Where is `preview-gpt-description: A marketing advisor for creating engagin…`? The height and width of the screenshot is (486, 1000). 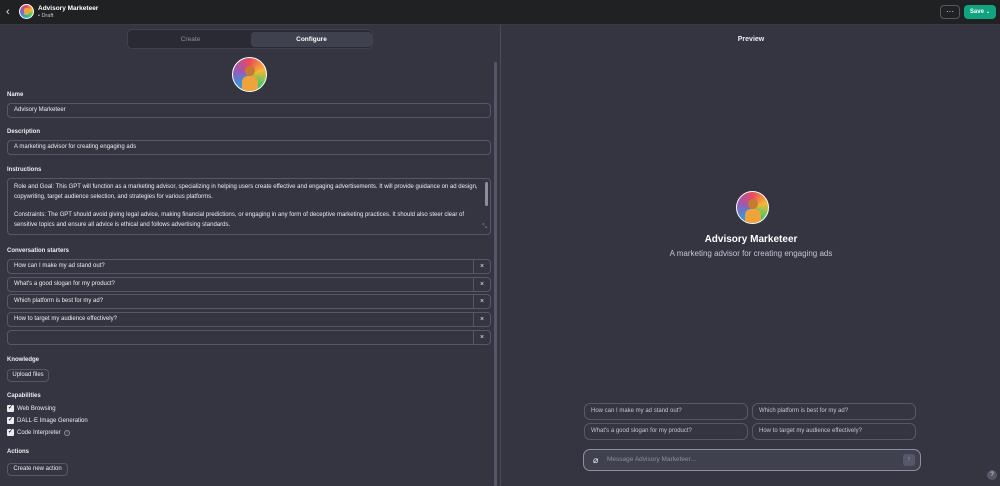
preview-gpt-description: A marketing advisor for creating engagin… is located at coordinates (751, 253).